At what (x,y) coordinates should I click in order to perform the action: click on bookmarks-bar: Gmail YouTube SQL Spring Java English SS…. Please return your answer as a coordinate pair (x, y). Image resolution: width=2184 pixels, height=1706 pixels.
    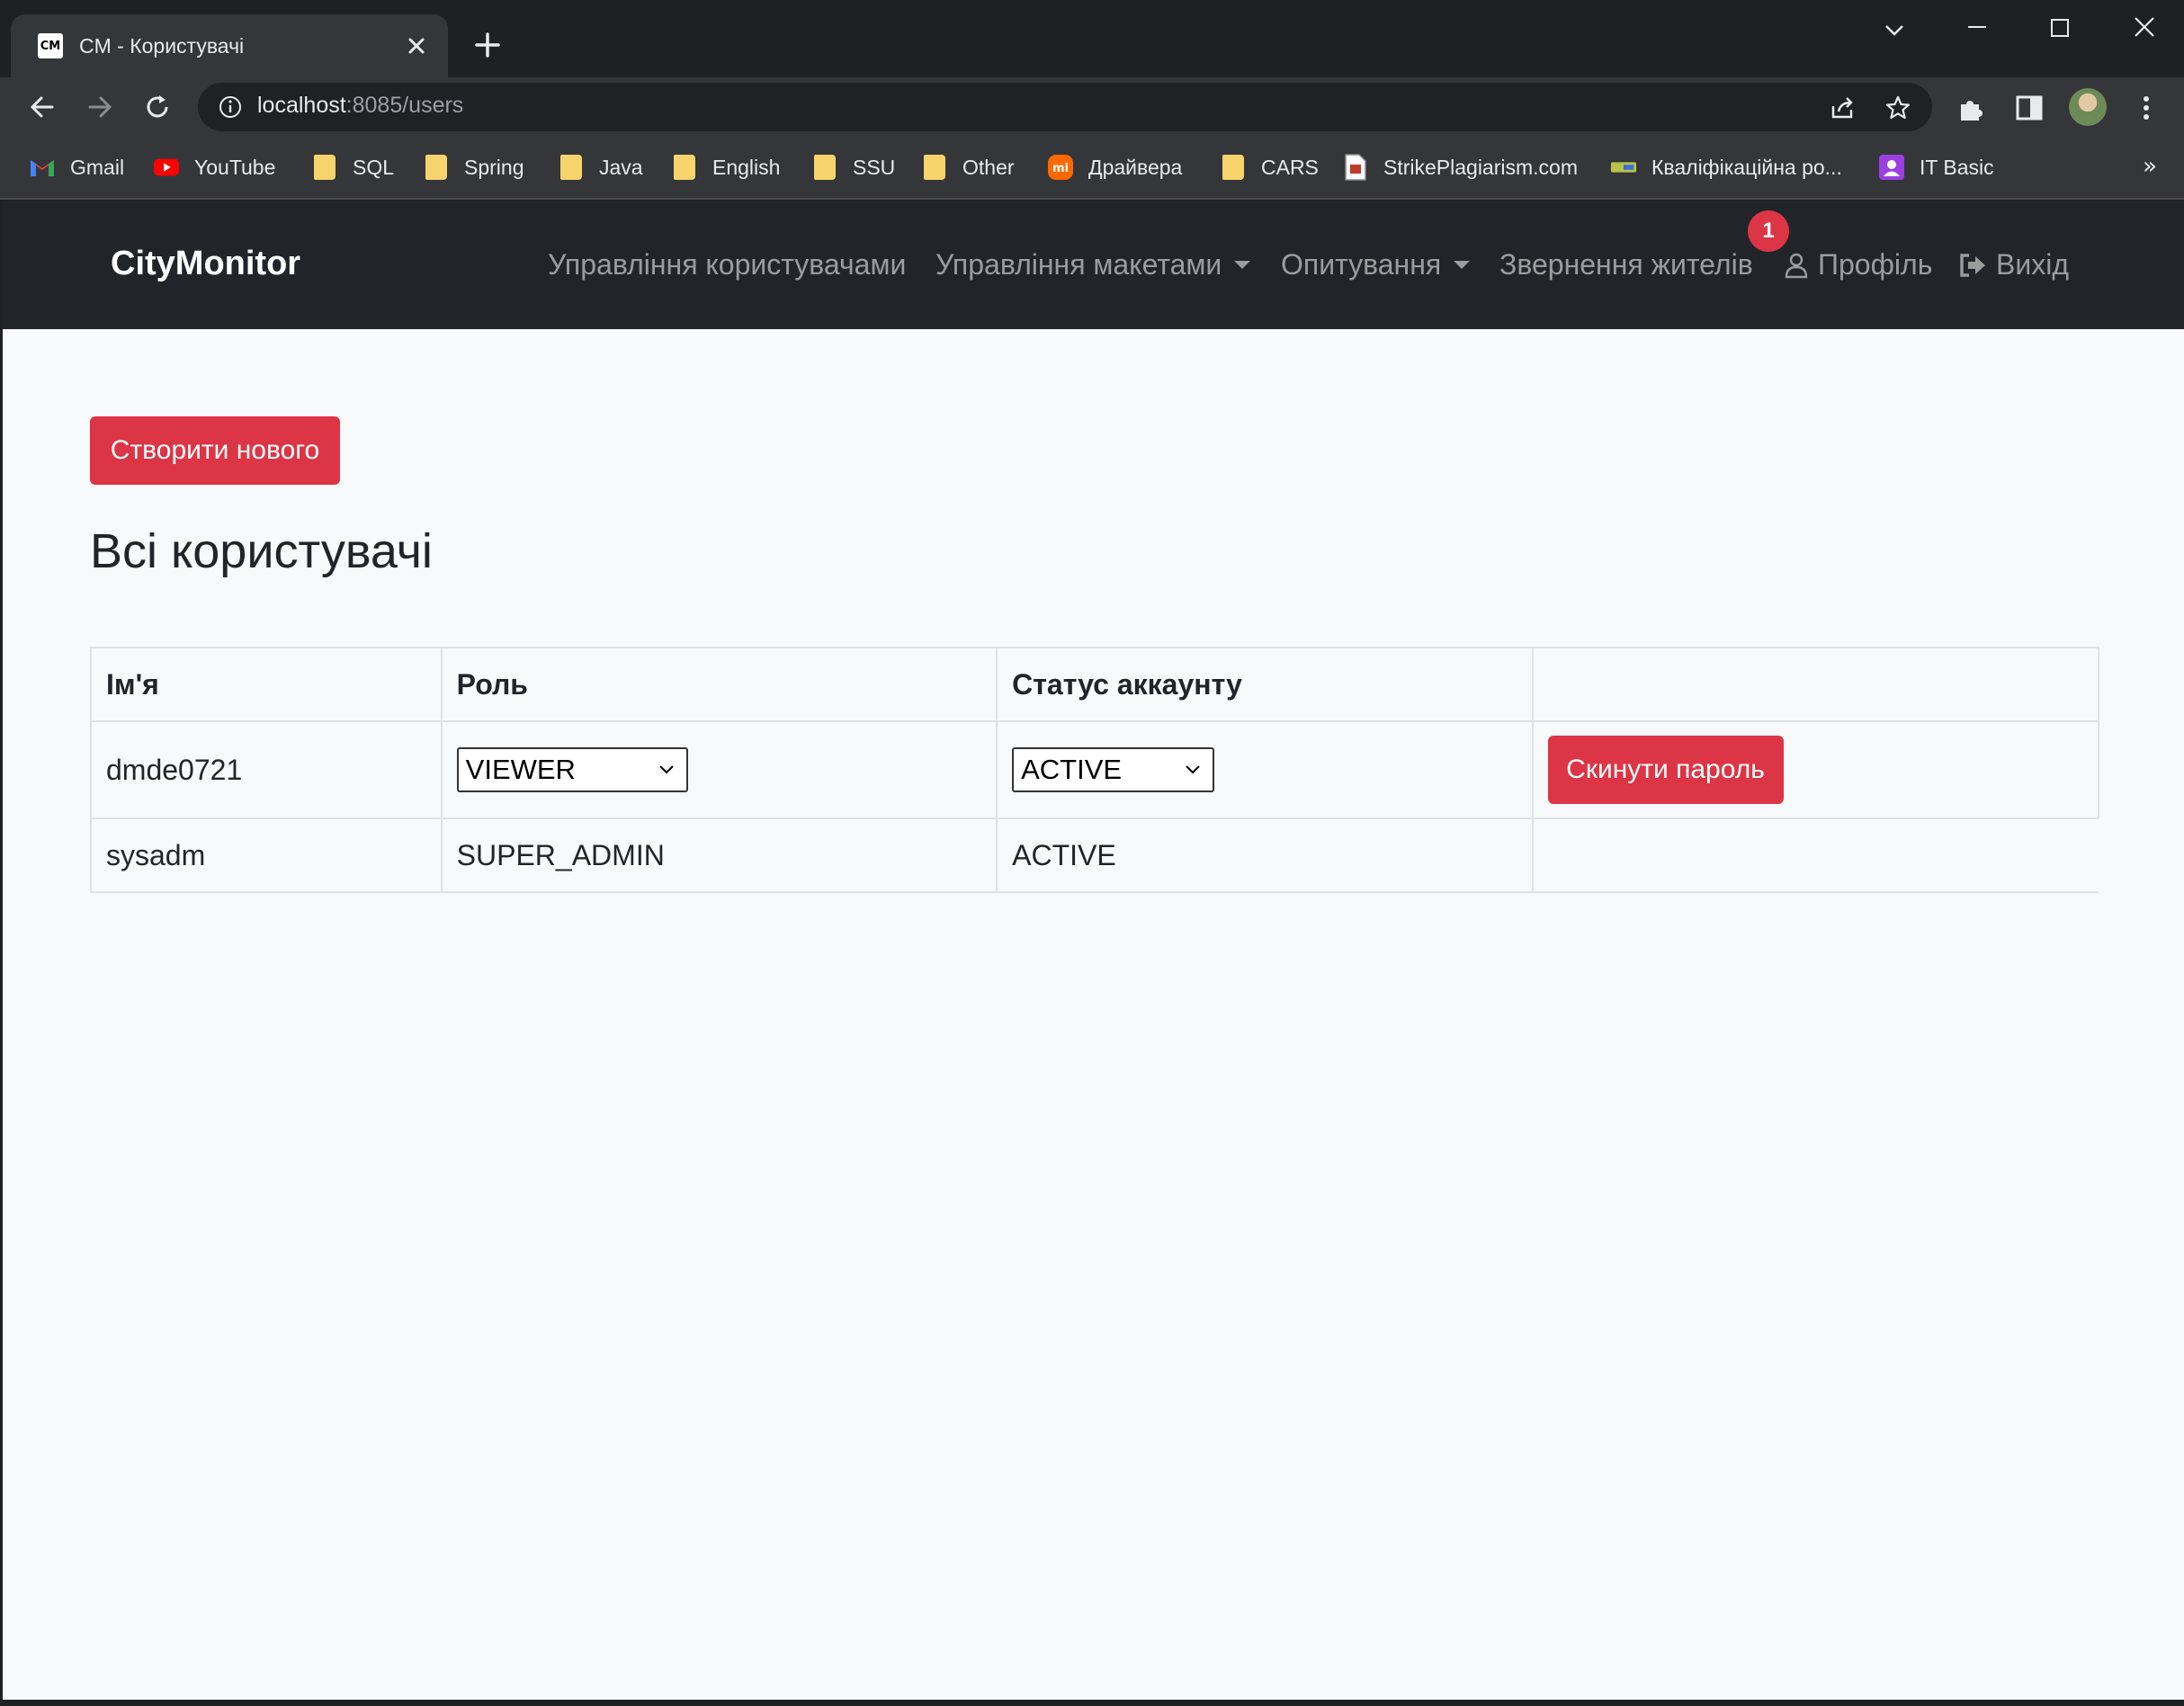
    Looking at the image, I should click on (1092, 168).